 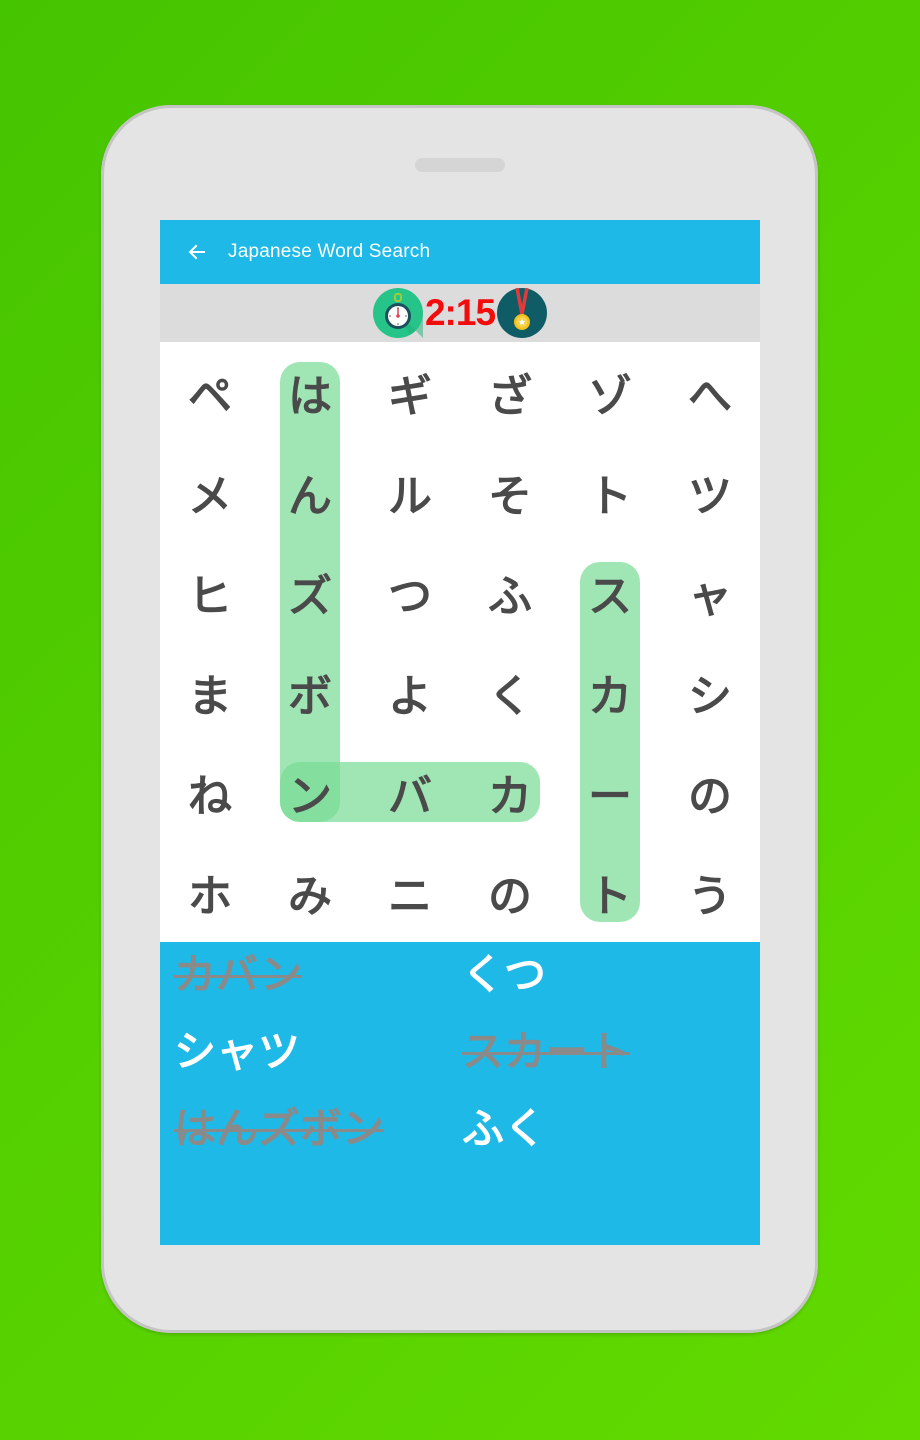 What do you see at coordinates (238, 974) in the screenshot?
I see `word-list-item-found: カバン` at bounding box center [238, 974].